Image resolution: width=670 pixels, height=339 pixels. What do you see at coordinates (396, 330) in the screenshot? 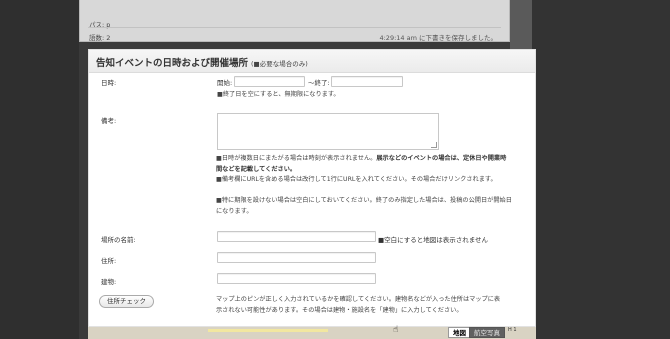
I see `hand-cursor-icon: ☝` at bounding box center [396, 330].